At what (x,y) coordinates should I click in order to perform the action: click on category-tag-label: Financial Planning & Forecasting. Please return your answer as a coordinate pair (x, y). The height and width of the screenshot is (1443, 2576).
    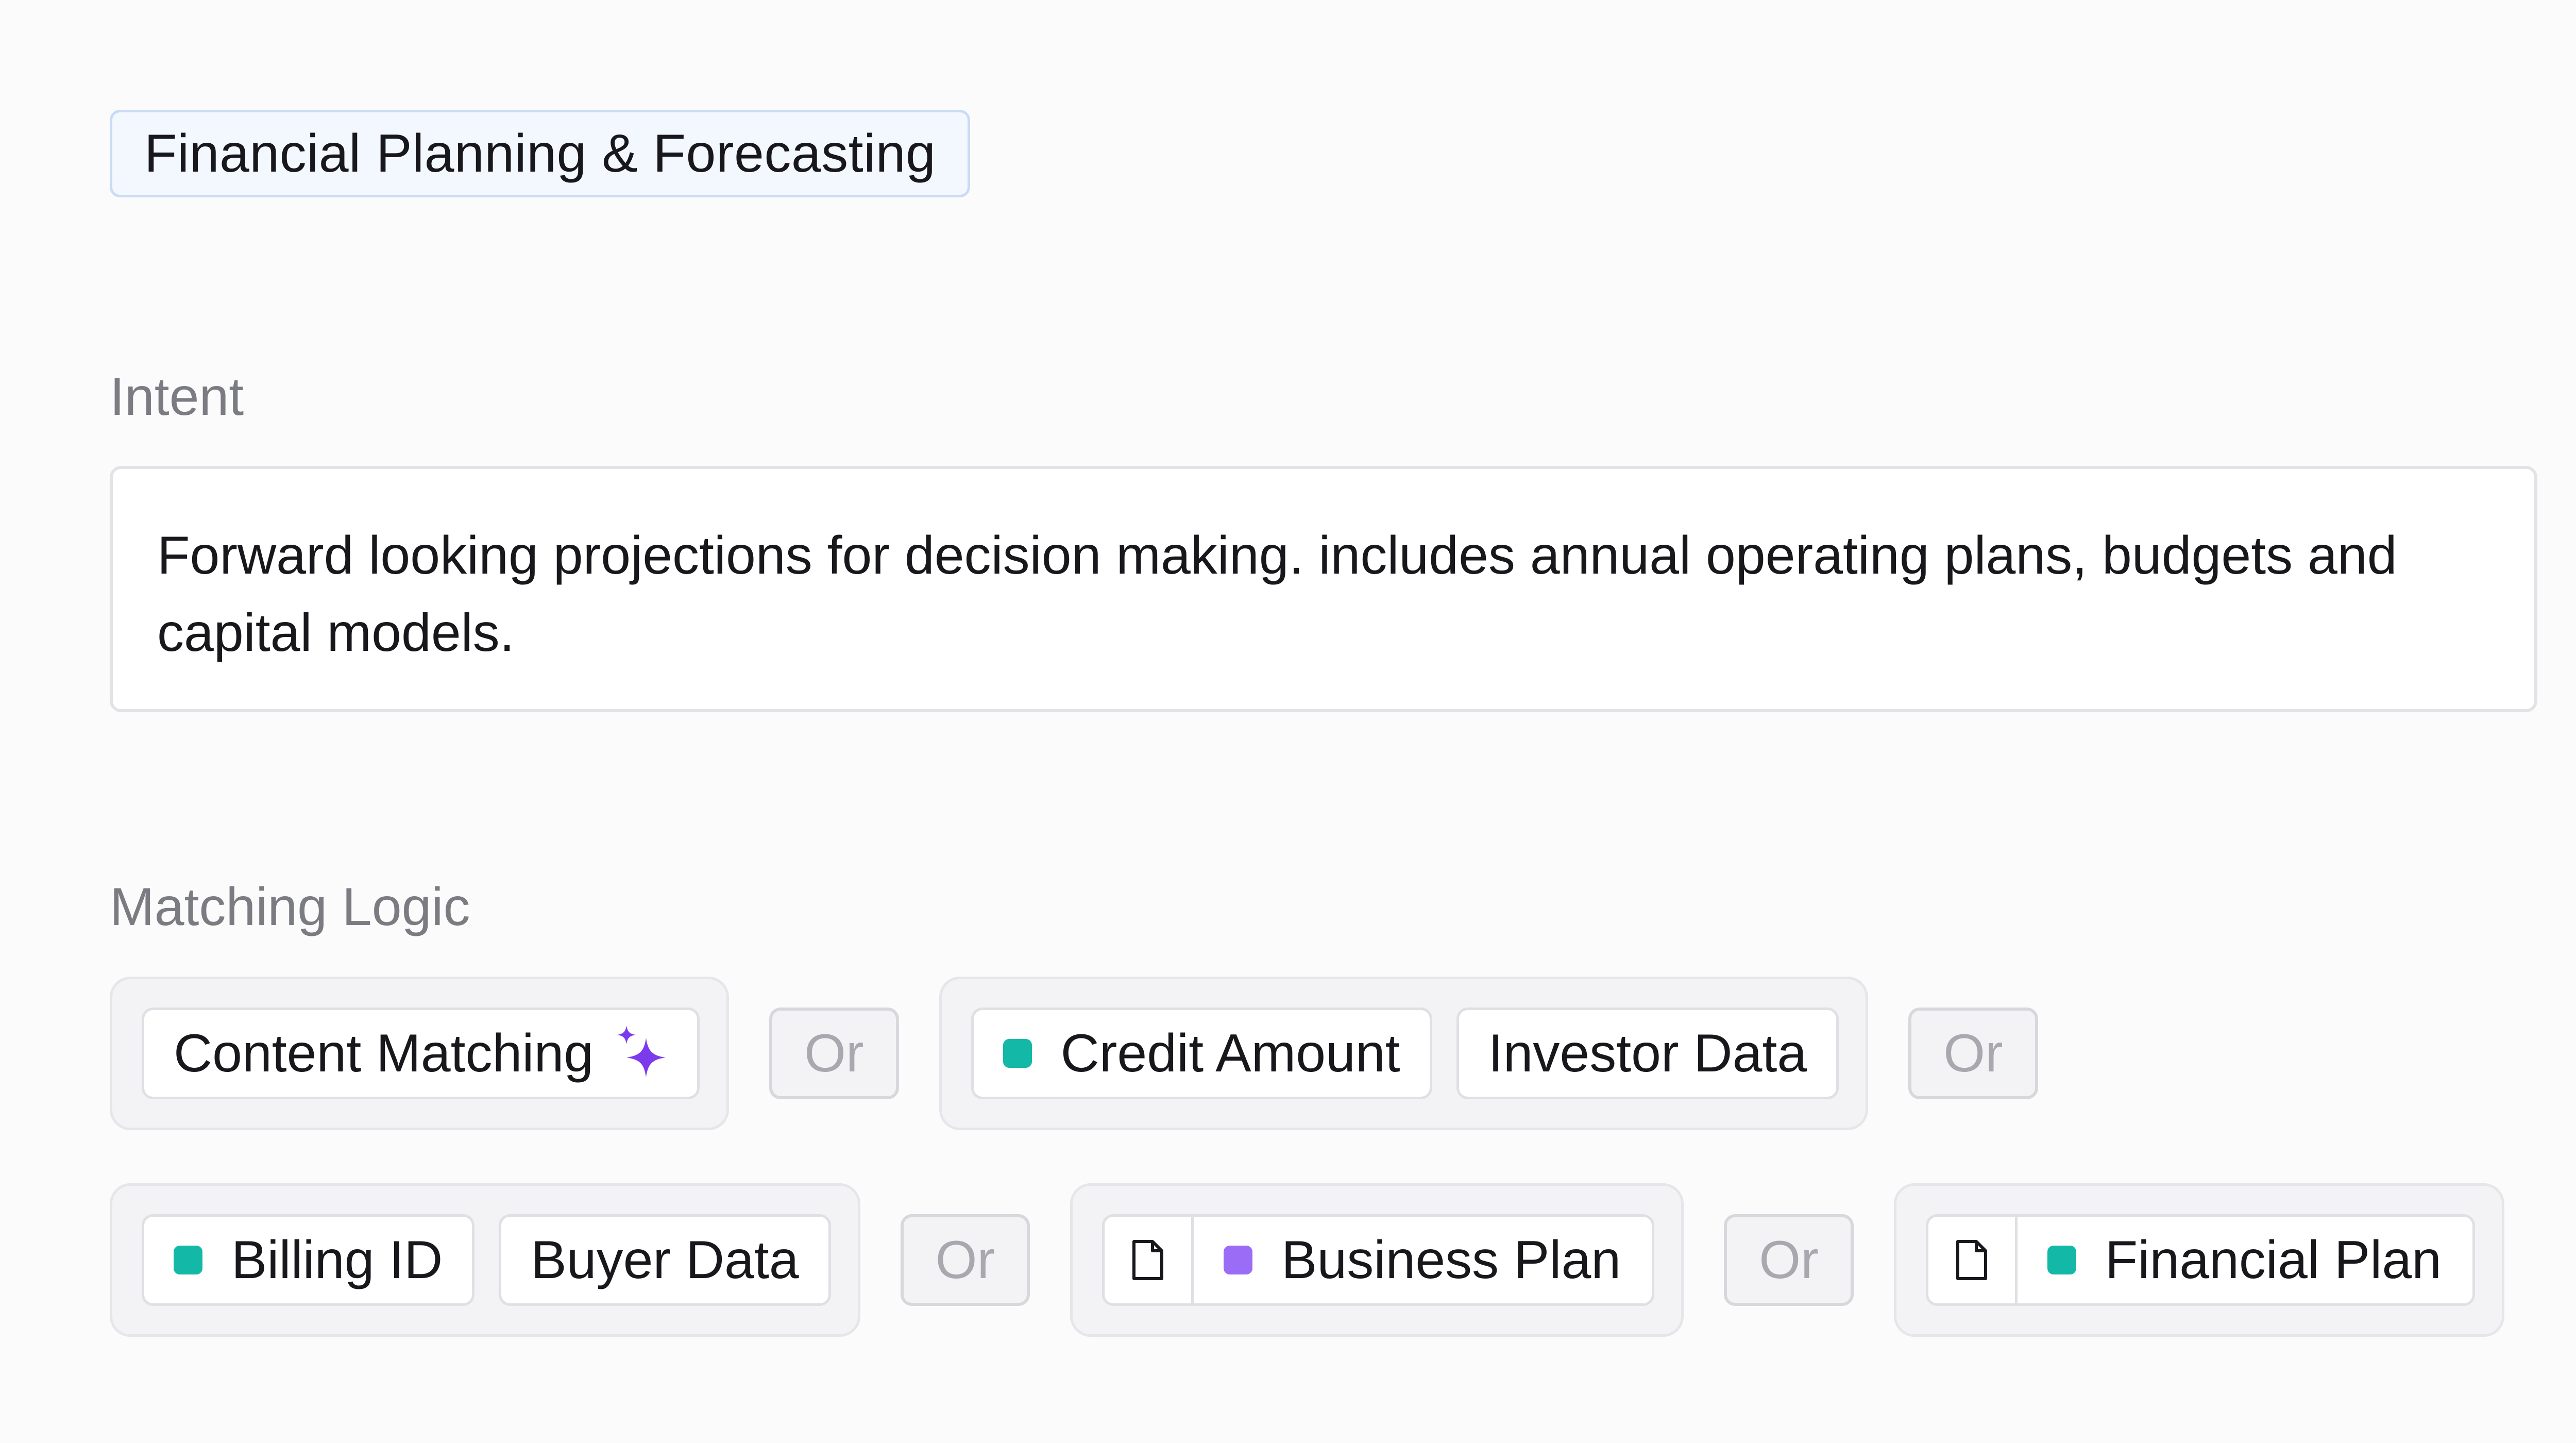
    Looking at the image, I should click on (540, 153).